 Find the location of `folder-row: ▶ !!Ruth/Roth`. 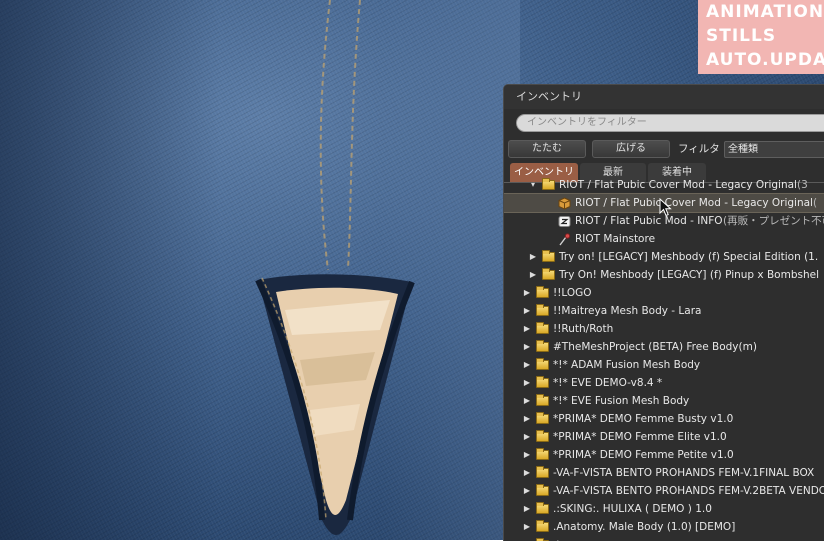

folder-row: ▶ !!Ruth/Roth is located at coordinates (664, 329).